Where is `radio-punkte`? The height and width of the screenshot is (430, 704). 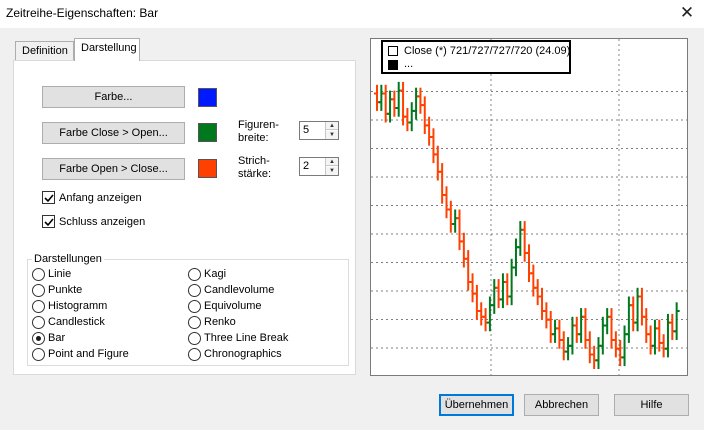 radio-punkte is located at coordinates (38, 290).